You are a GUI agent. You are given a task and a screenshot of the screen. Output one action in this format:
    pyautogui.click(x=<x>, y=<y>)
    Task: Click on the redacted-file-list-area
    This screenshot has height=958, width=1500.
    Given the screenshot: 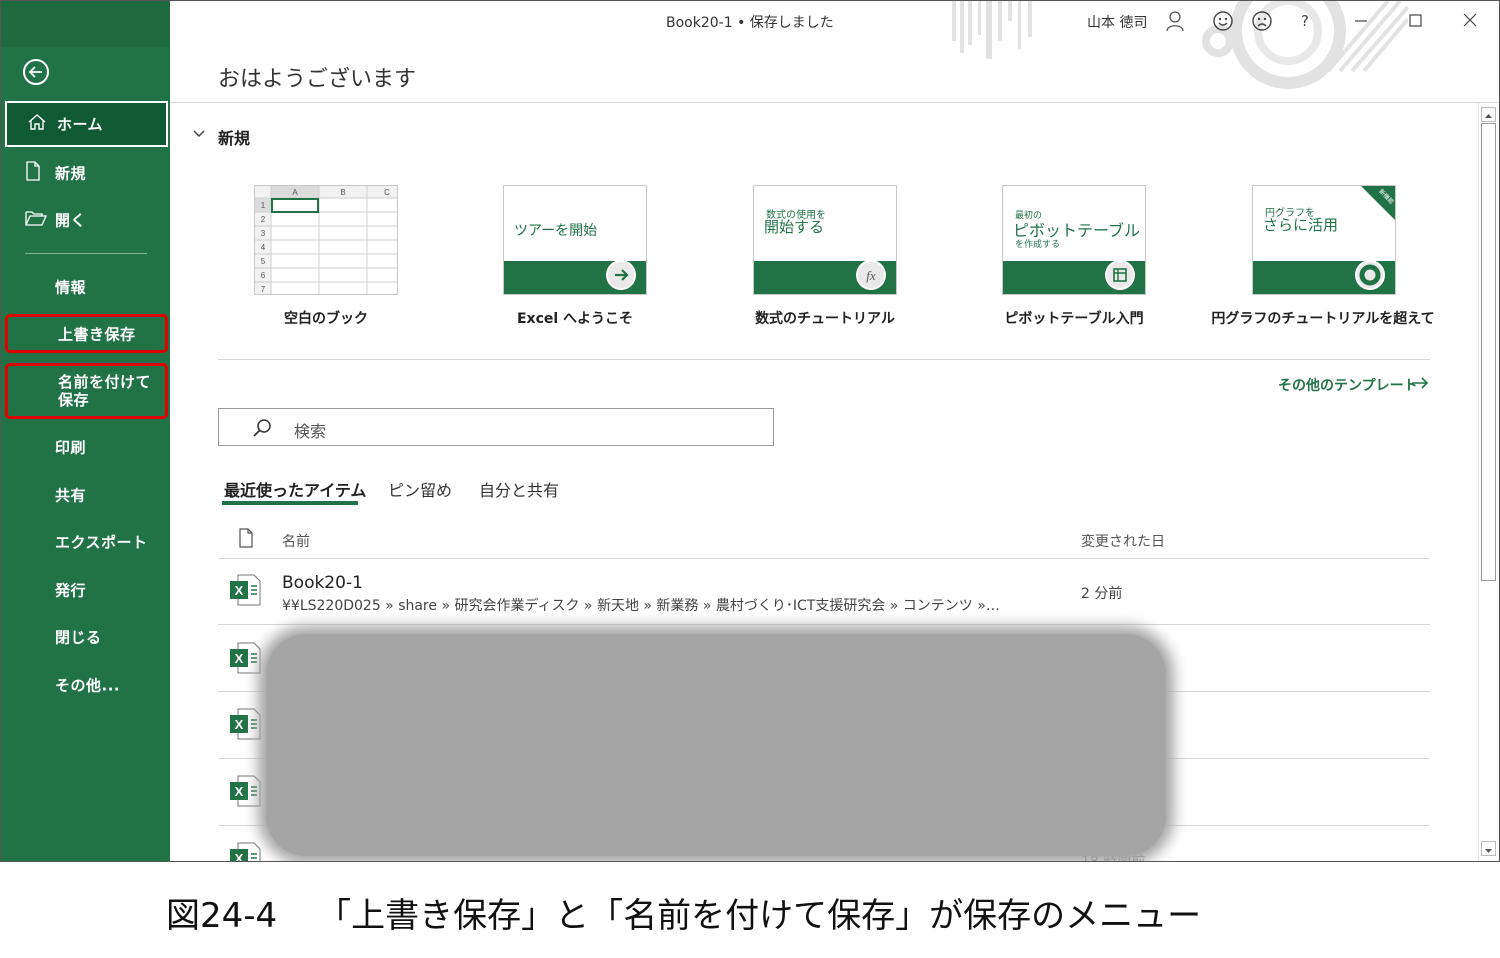 What is the action you would take?
    pyautogui.click(x=716, y=745)
    